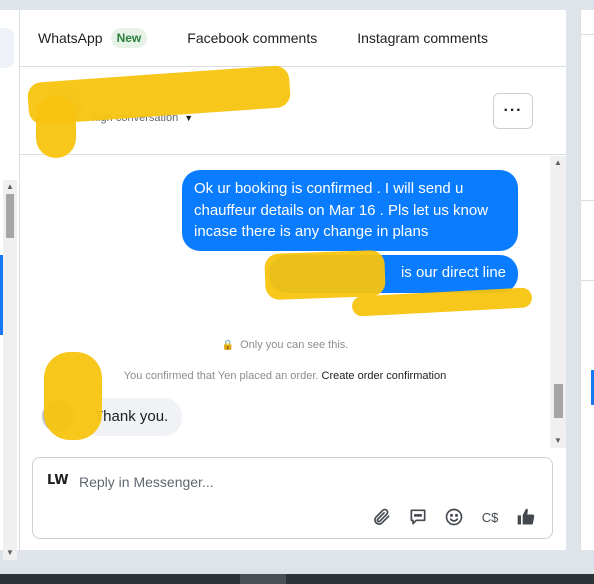 The image size is (594, 584). What do you see at coordinates (70, 38) in the screenshot?
I see `tab-label: WhatsApp` at bounding box center [70, 38].